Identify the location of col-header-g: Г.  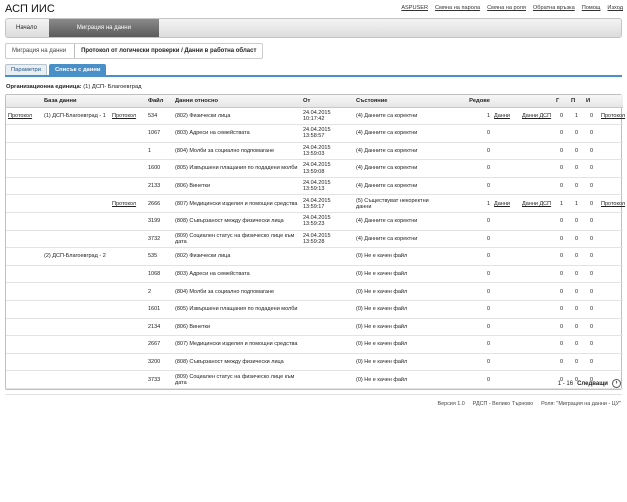
(561, 101).